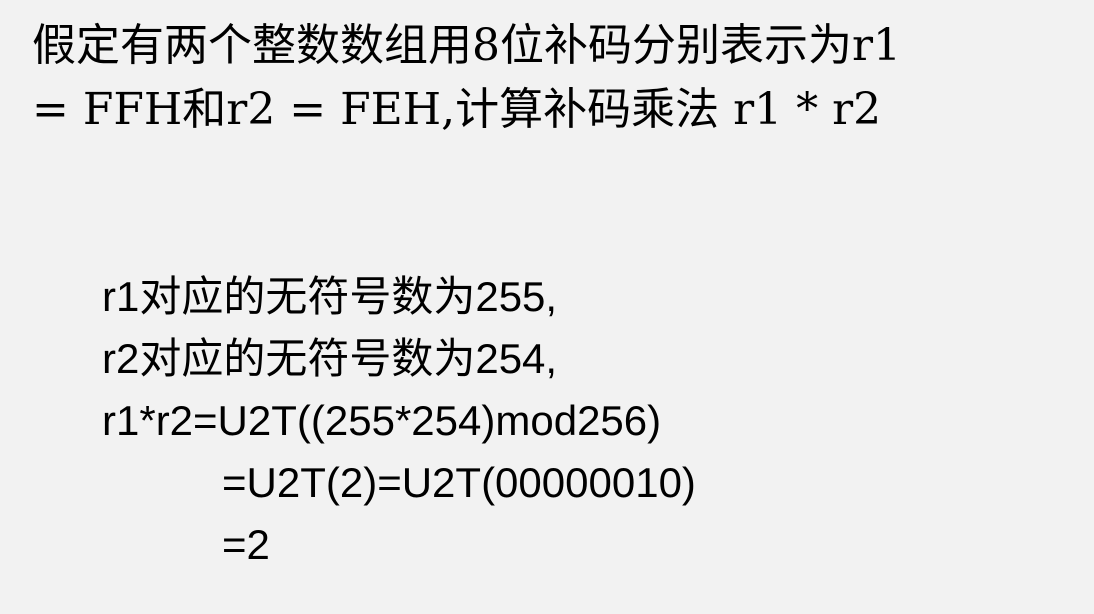 This screenshot has height=614, width=1094. Describe the element at coordinates (330, 358) in the screenshot. I see `solution-line-r2-unsigned: r2对应的无符号数为254,` at that location.